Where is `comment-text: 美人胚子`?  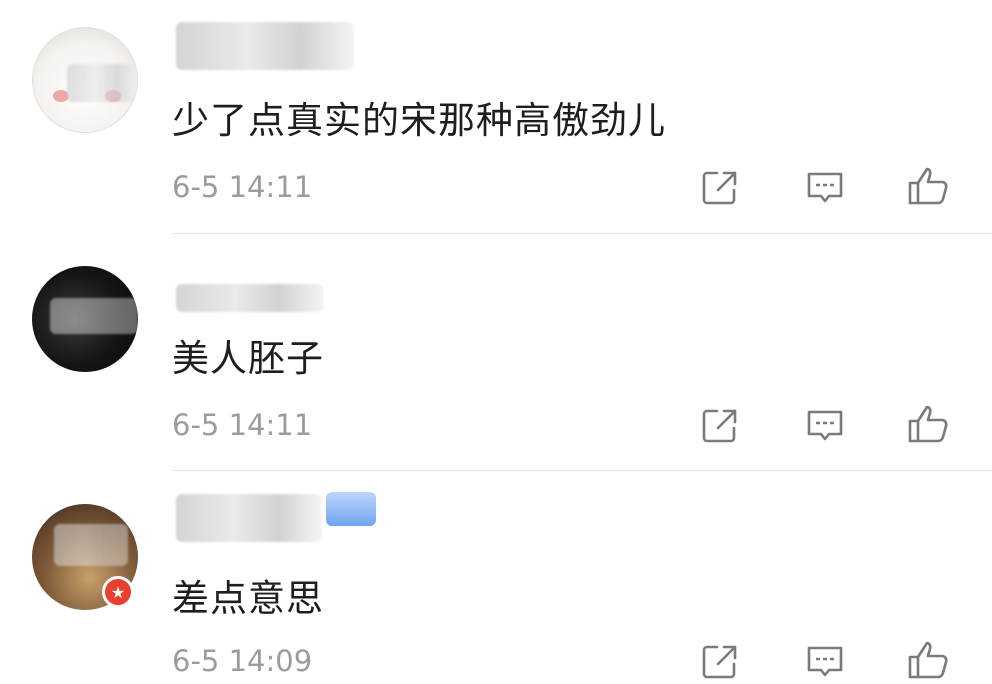
comment-text: 美人胚子 is located at coordinates (248, 358).